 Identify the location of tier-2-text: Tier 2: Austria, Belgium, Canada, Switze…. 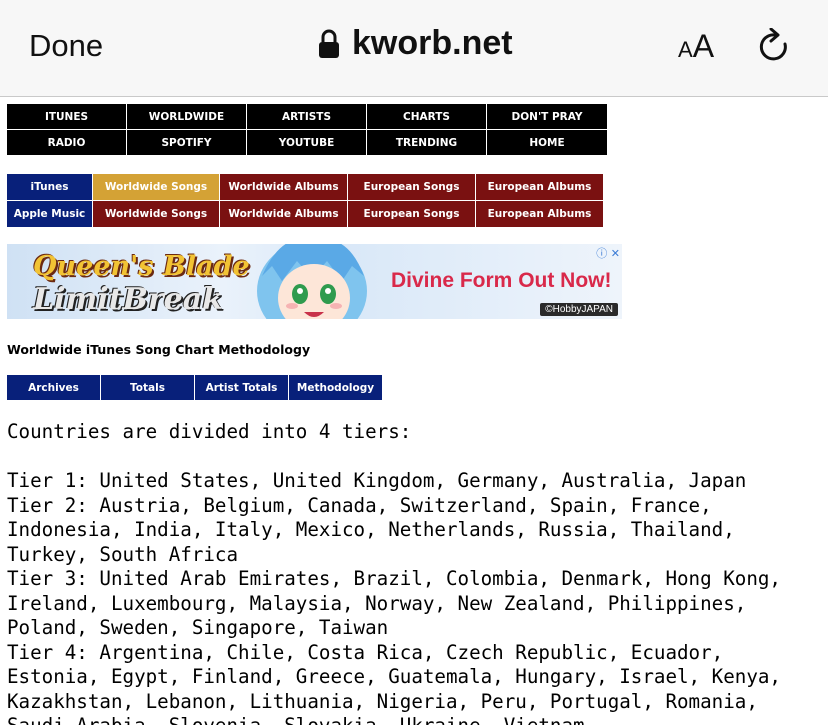
(371, 529).